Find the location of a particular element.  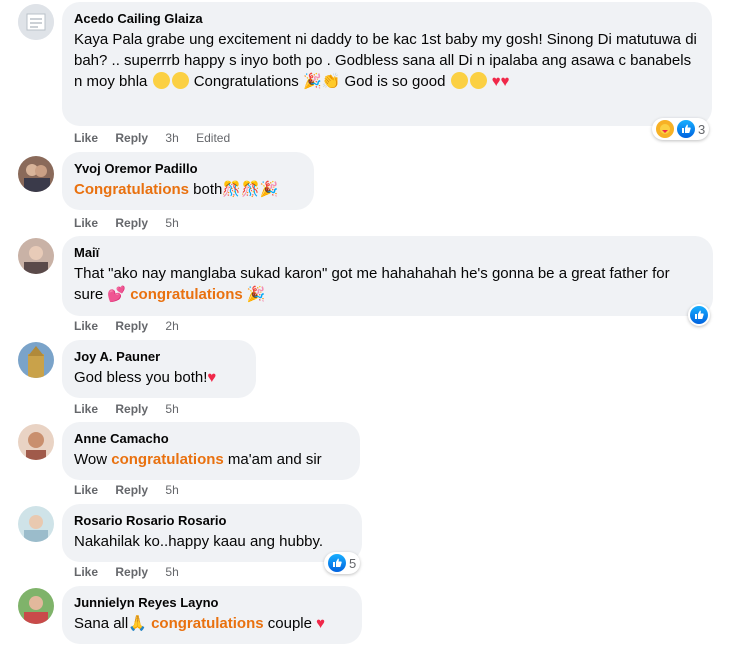

comment-author: Maiï is located at coordinates (387, 252).